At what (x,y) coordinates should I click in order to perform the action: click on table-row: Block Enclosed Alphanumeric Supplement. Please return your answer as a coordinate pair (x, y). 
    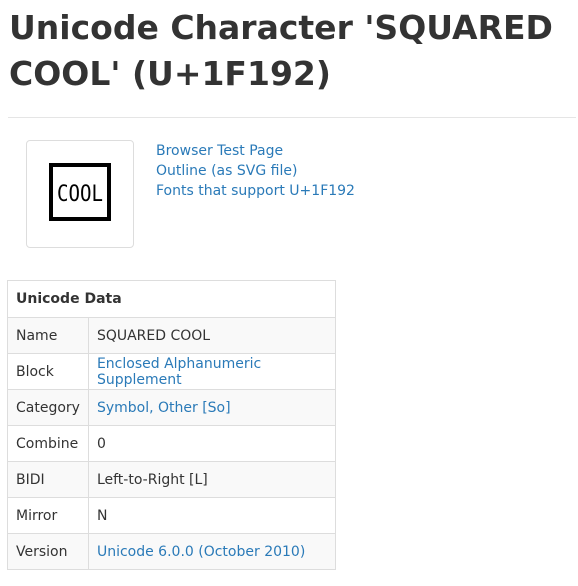
    Looking at the image, I should click on (172, 371).